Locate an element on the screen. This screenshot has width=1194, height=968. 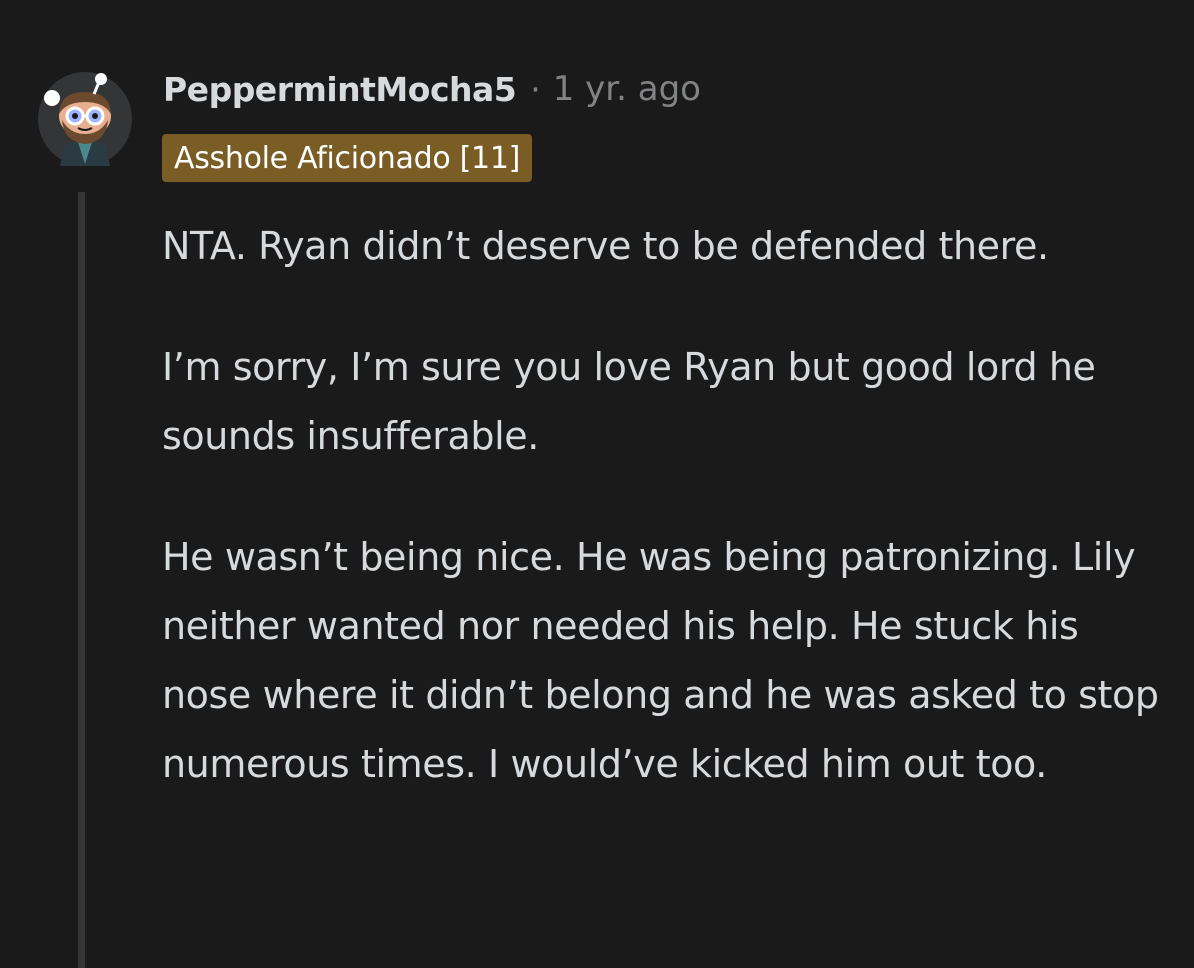
user-avatar is located at coordinates (85, 119).